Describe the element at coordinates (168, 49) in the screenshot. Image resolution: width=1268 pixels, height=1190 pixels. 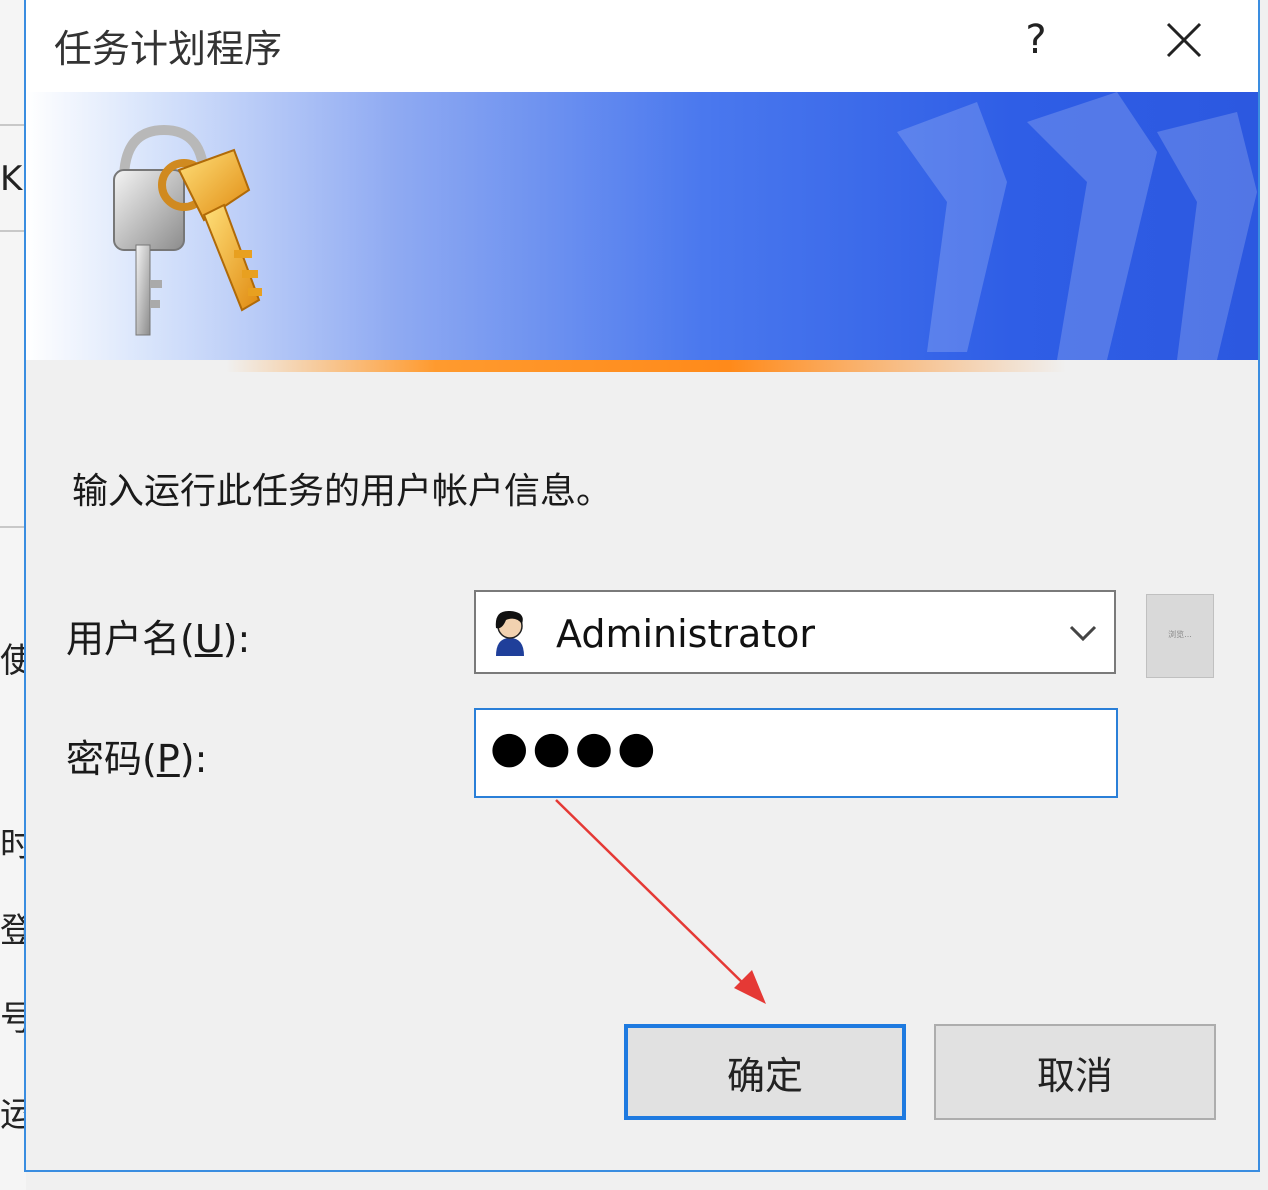
I see `dialog-title: 任务计划程序` at that location.